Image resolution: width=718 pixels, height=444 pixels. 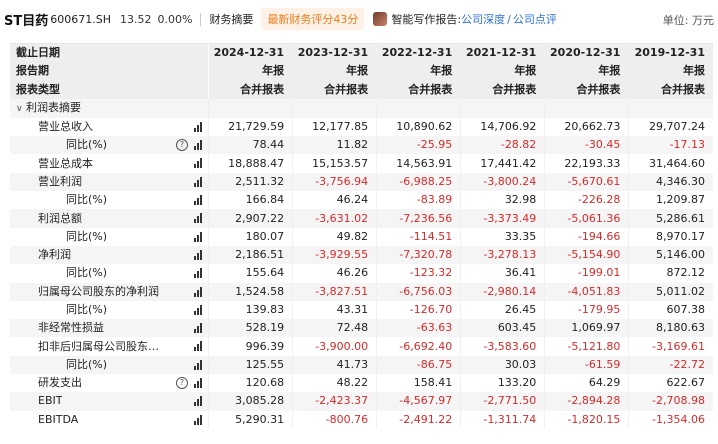 I want to click on column-header-period: 年报, so click(x=250, y=71).